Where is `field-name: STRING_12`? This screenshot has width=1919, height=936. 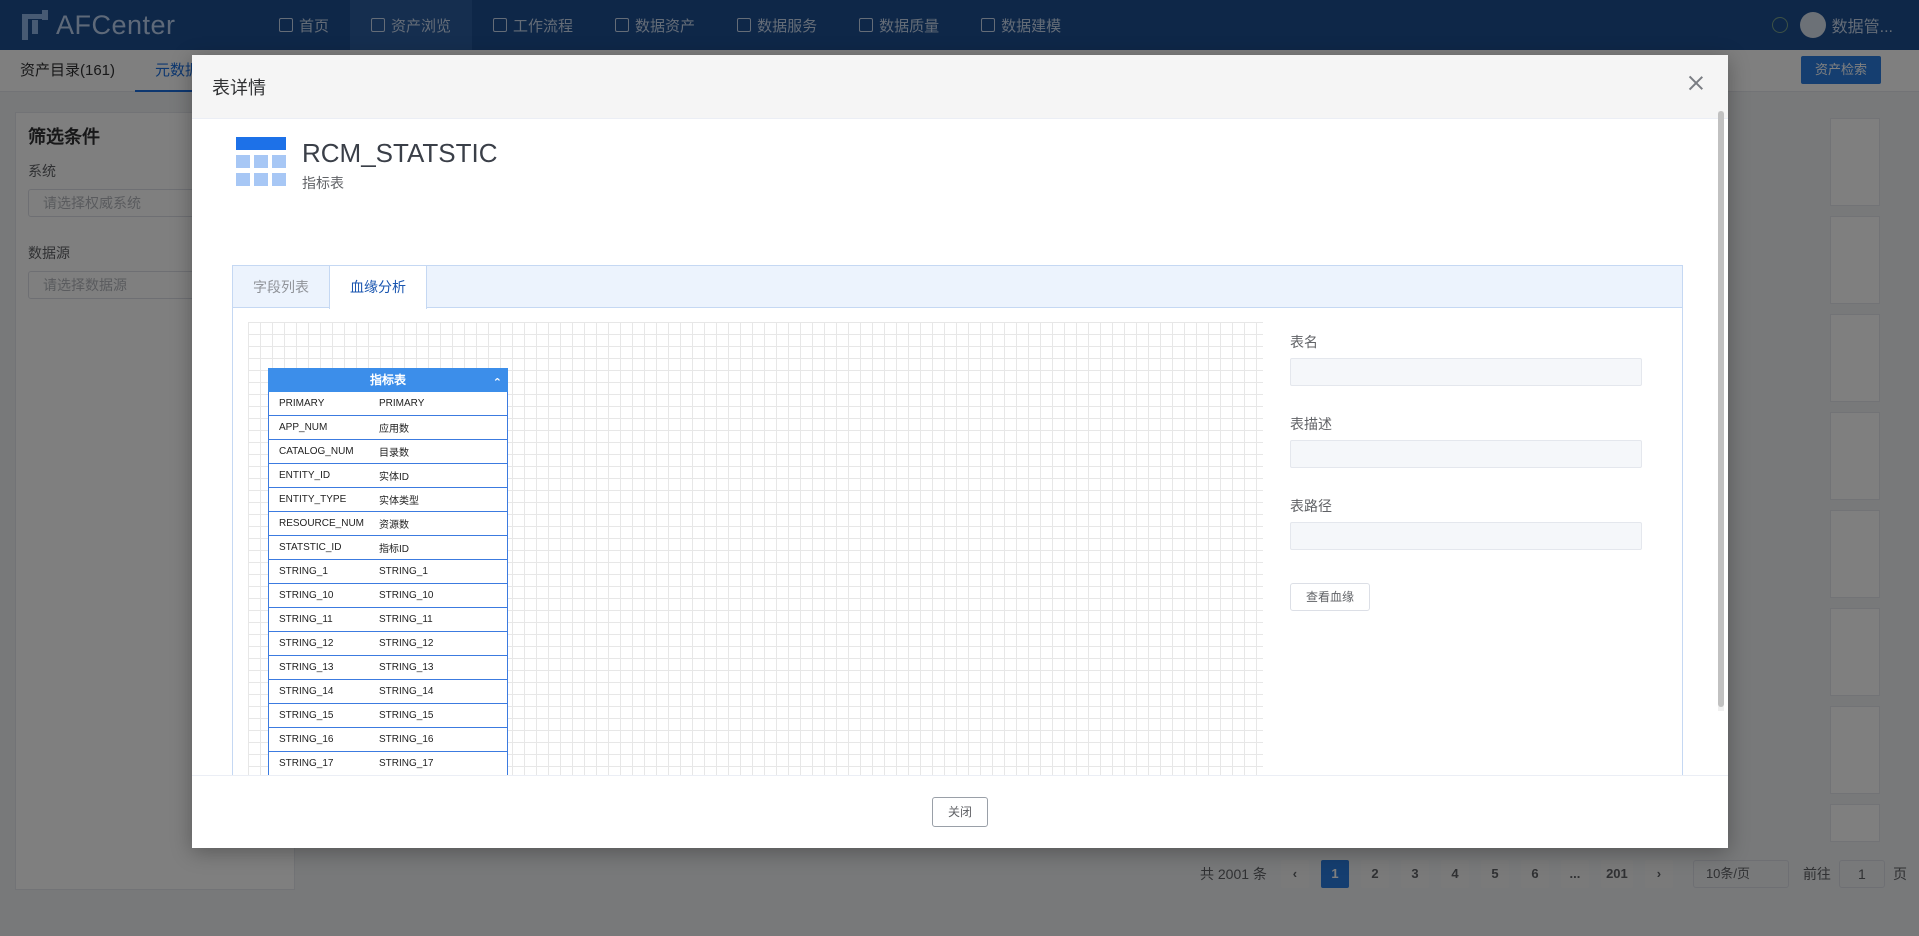
field-name: STRING_12 is located at coordinates (306, 643).